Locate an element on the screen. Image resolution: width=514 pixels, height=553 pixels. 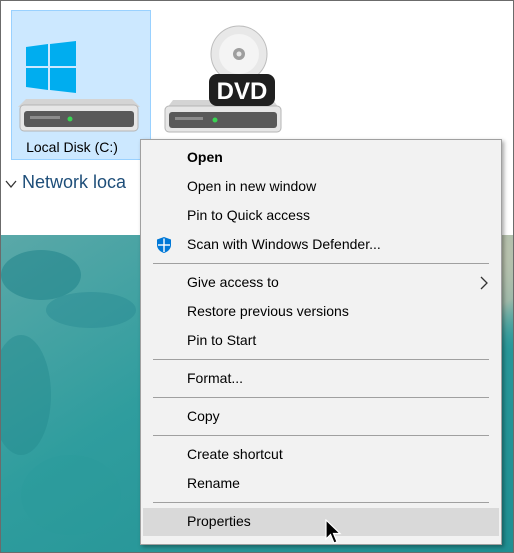
menu-item-open-new-window: Open in new window is located at coordinates (321, 187).